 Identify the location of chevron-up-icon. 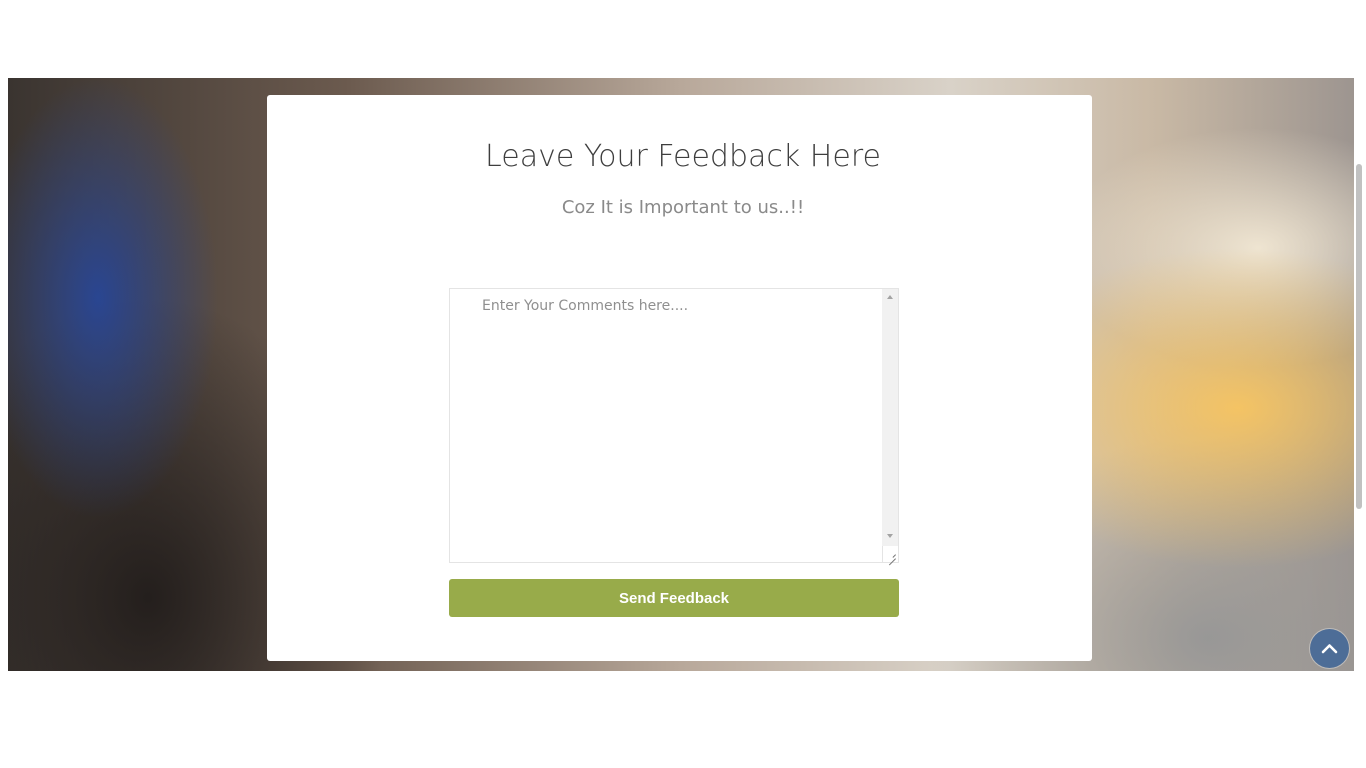
(1329, 649).